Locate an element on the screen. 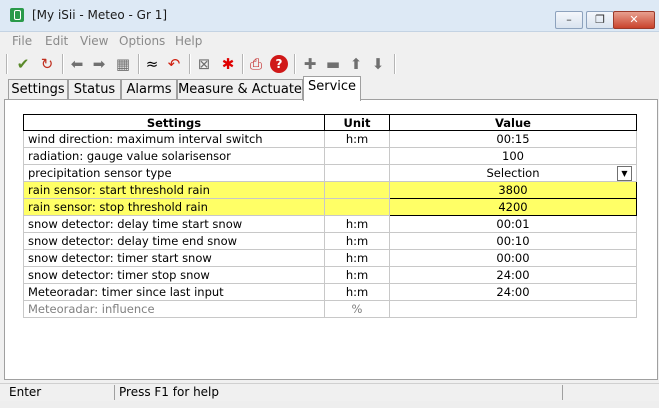  table-row-highlighted: rain sensor: stop threshold rain 4200 is located at coordinates (330, 207).